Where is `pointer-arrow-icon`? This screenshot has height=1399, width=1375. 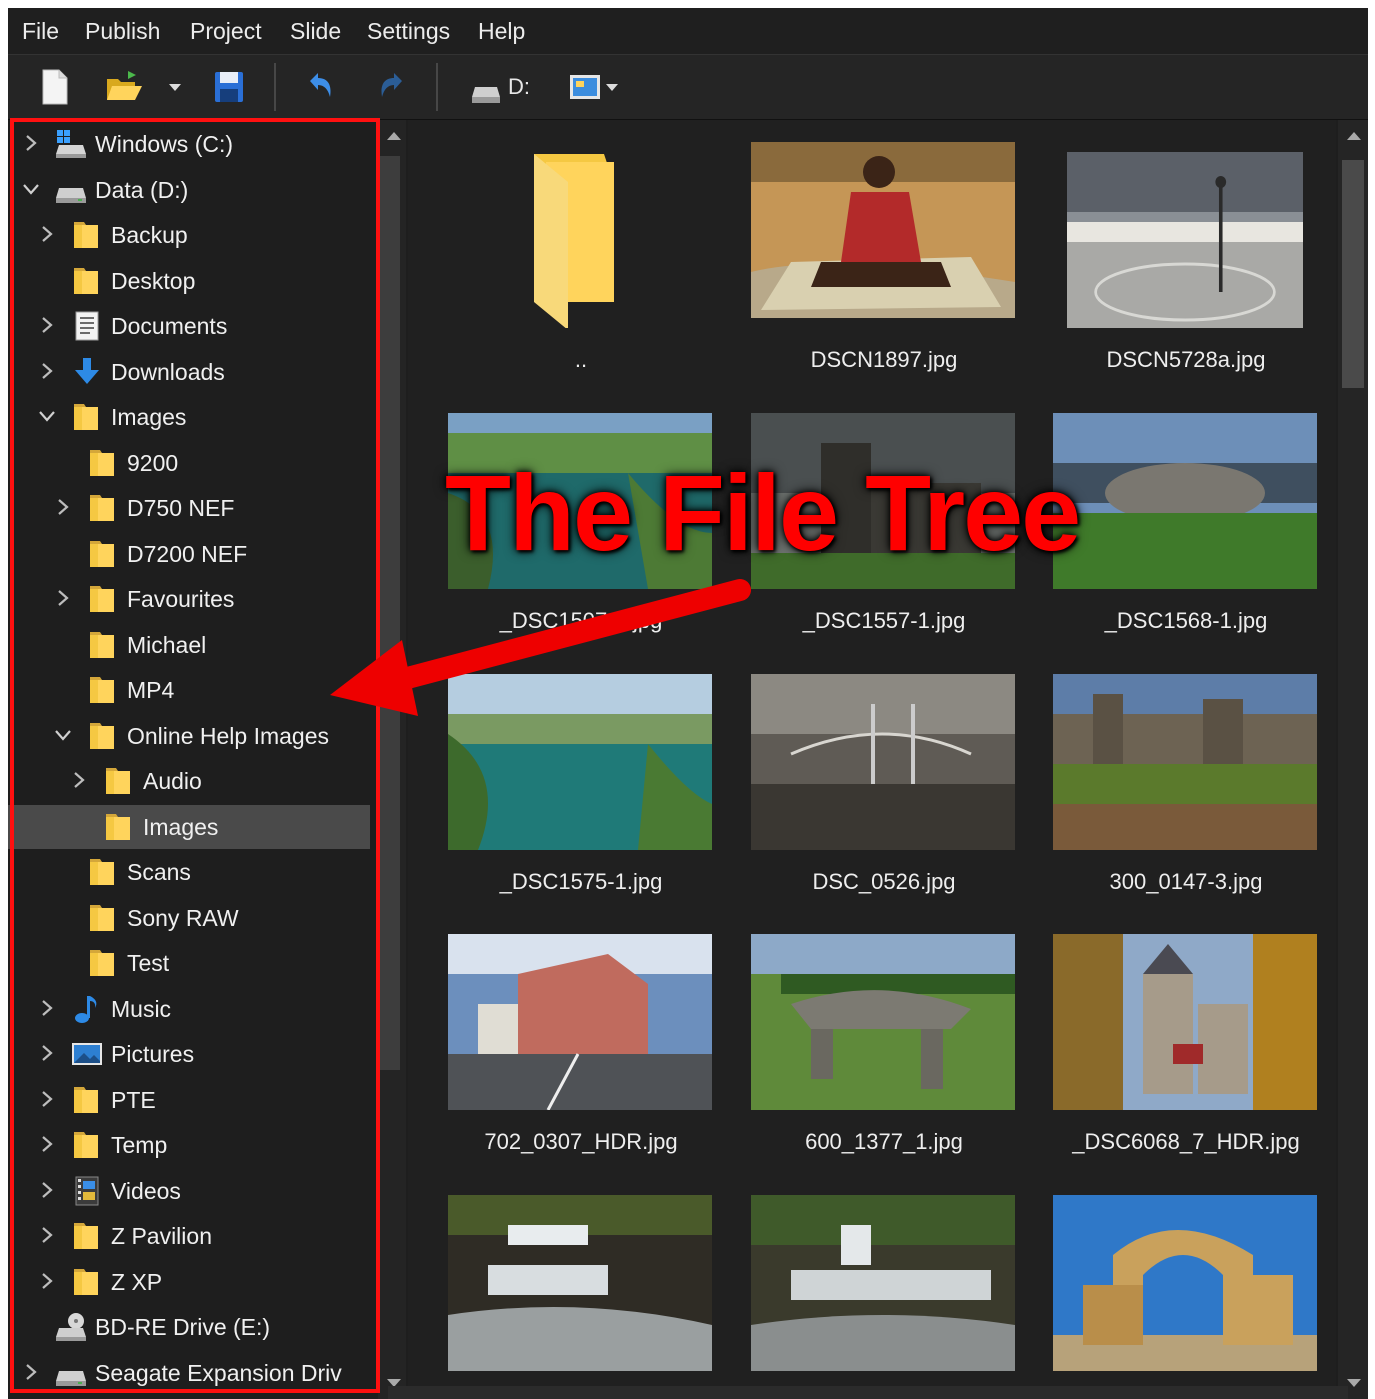 pointer-arrow-icon is located at coordinates (540, 647).